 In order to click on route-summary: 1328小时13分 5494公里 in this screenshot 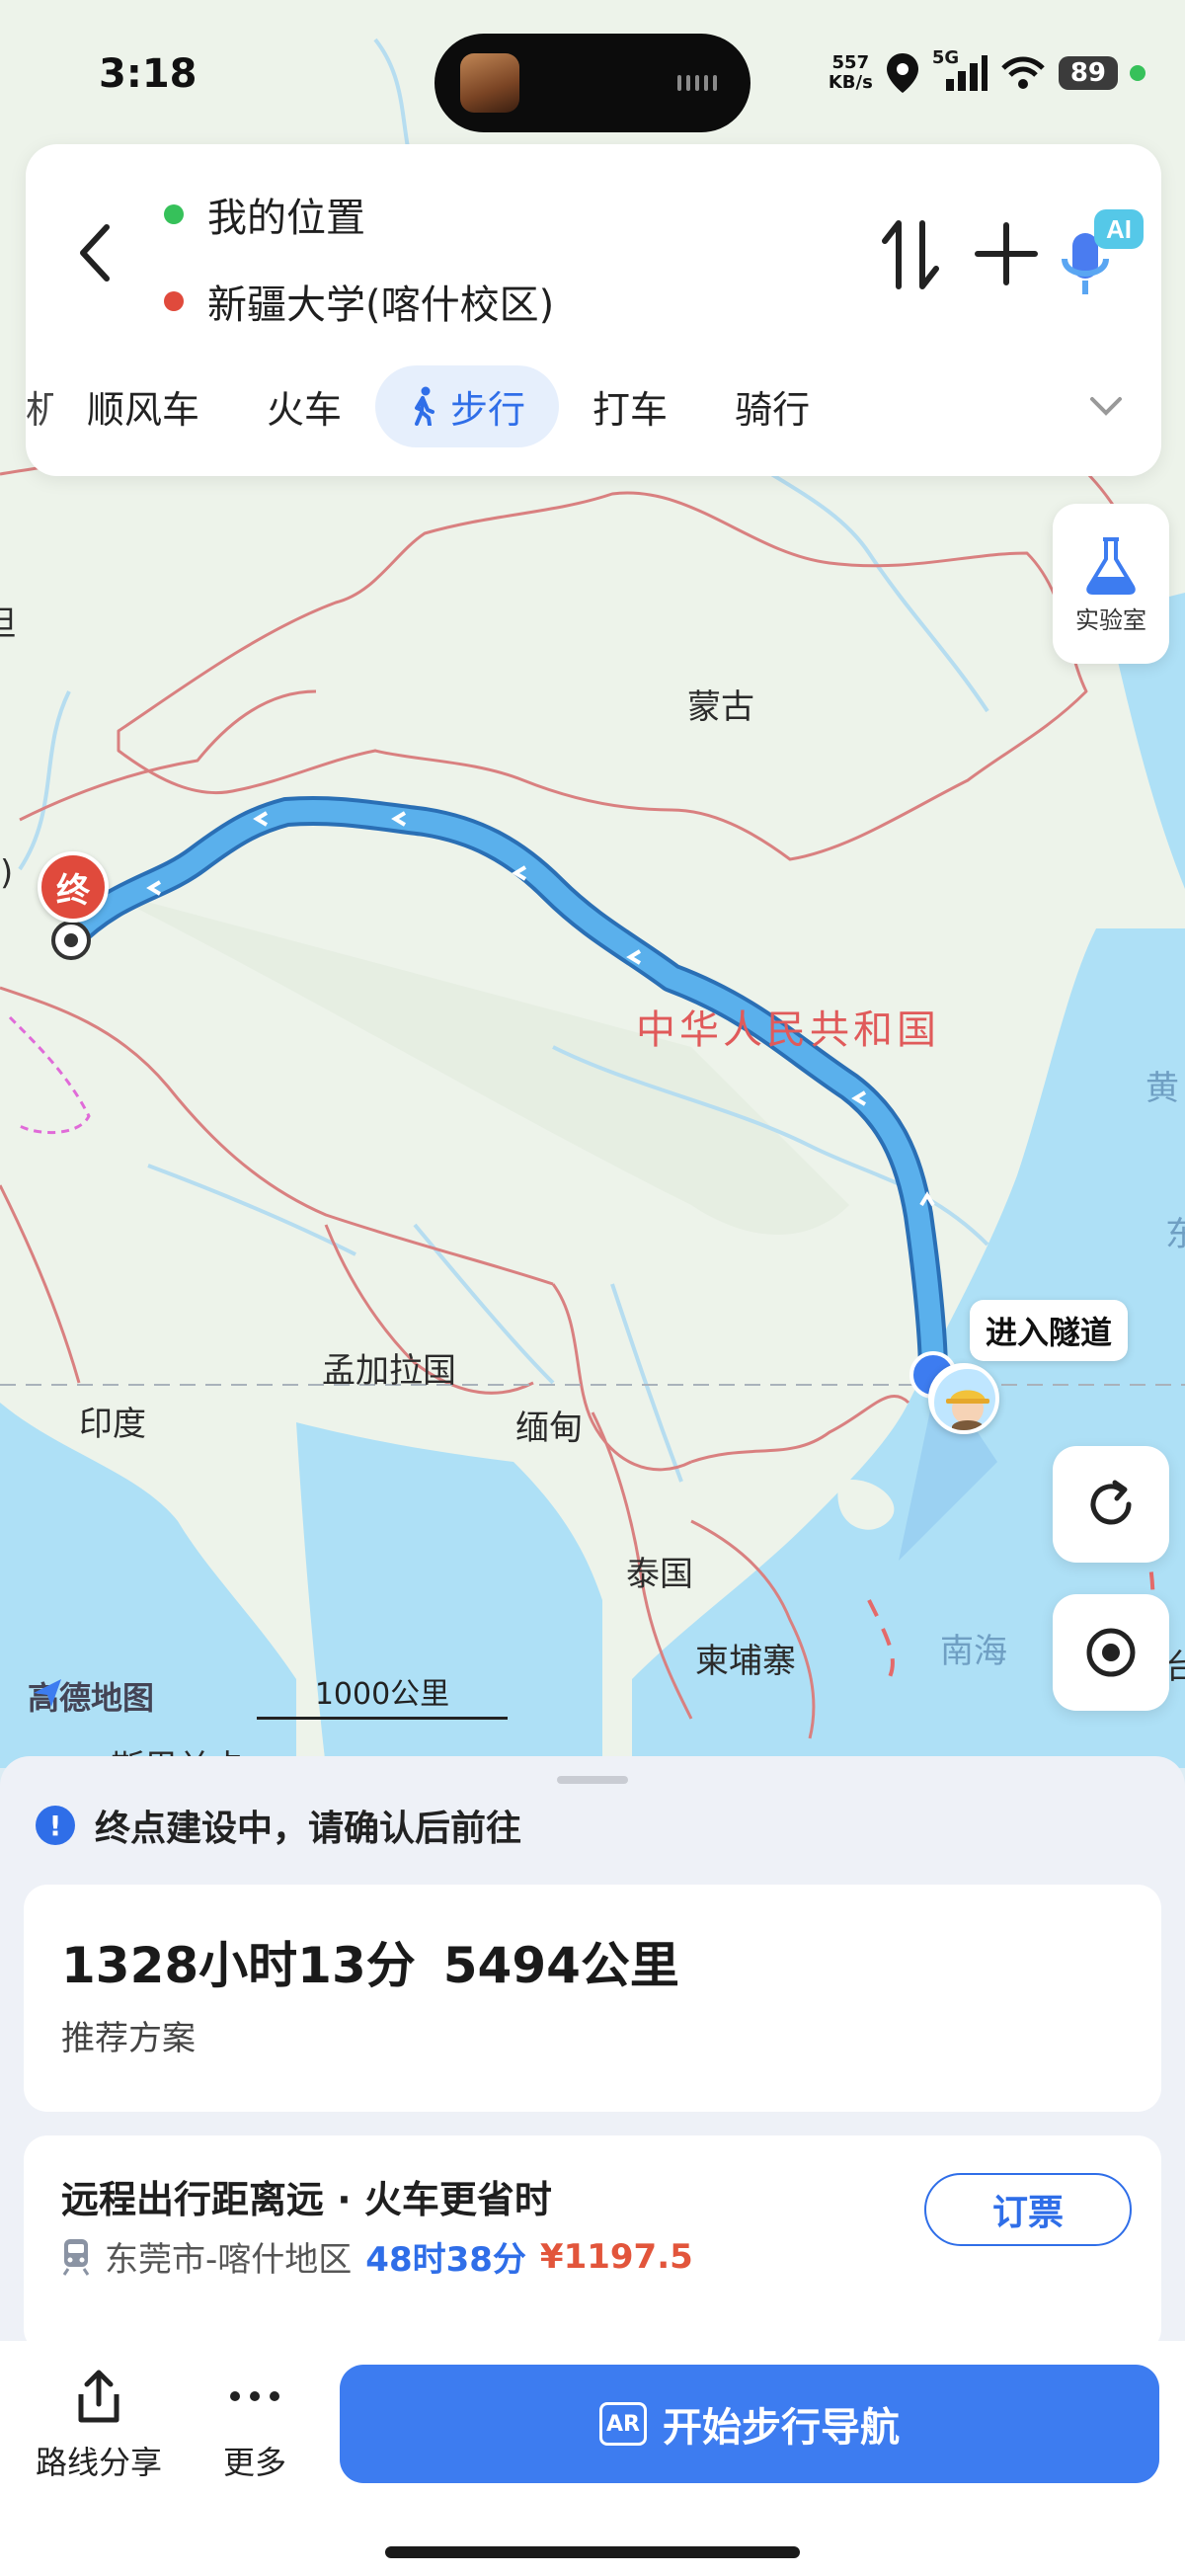, I will do `click(370, 1961)`.